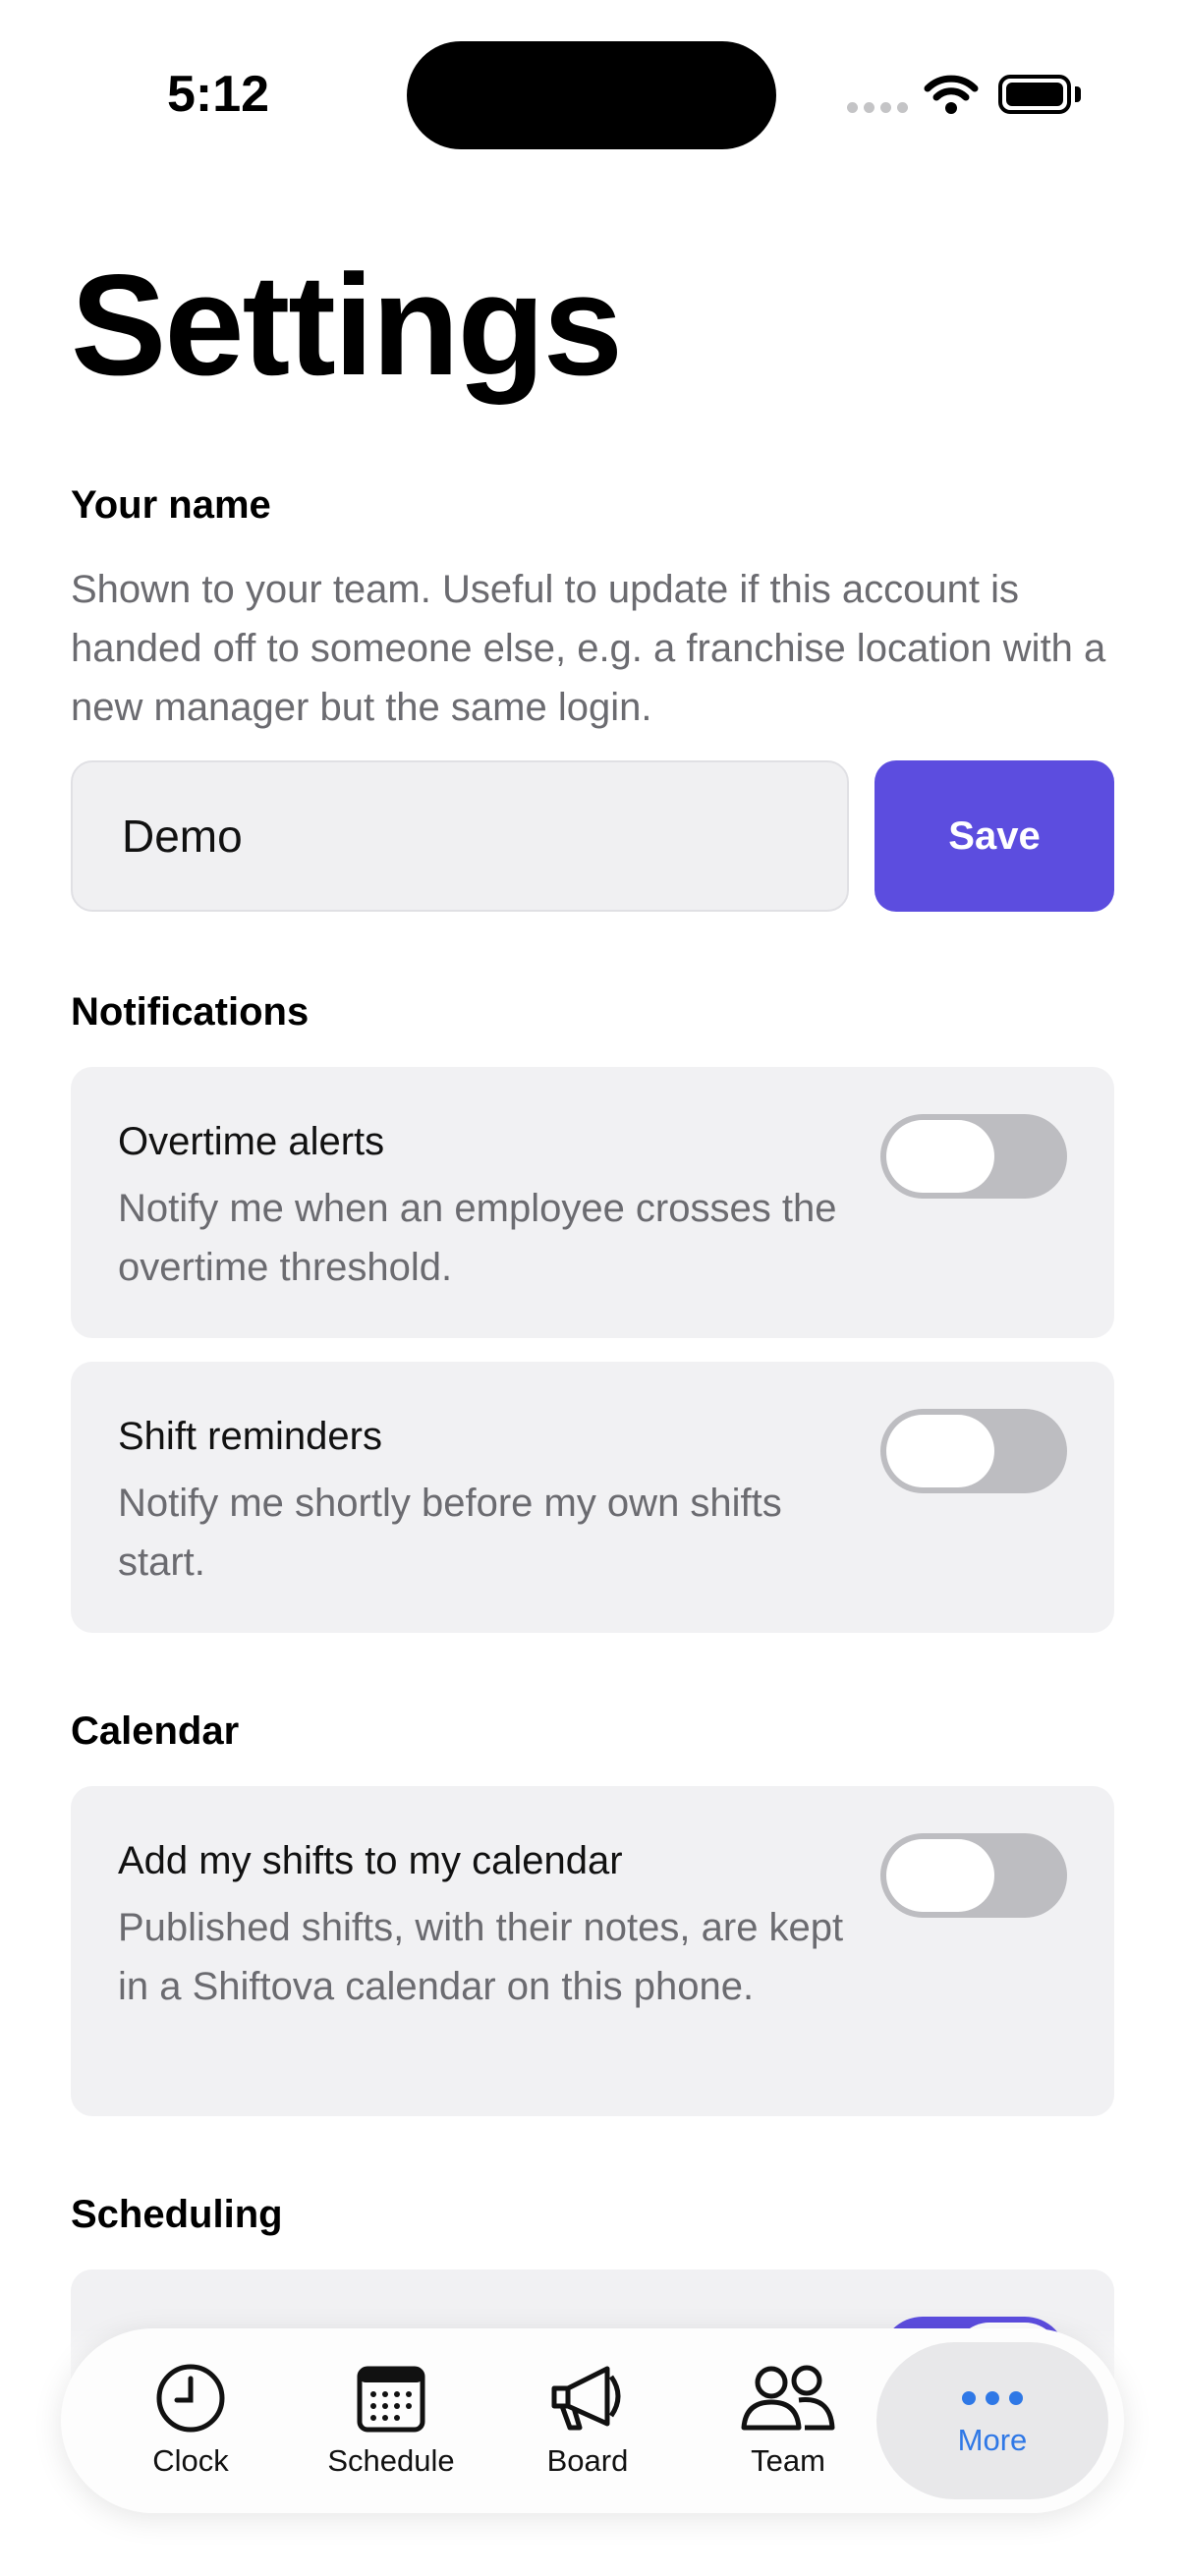  What do you see at coordinates (952, 94) in the screenshot?
I see `wifi-icon` at bounding box center [952, 94].